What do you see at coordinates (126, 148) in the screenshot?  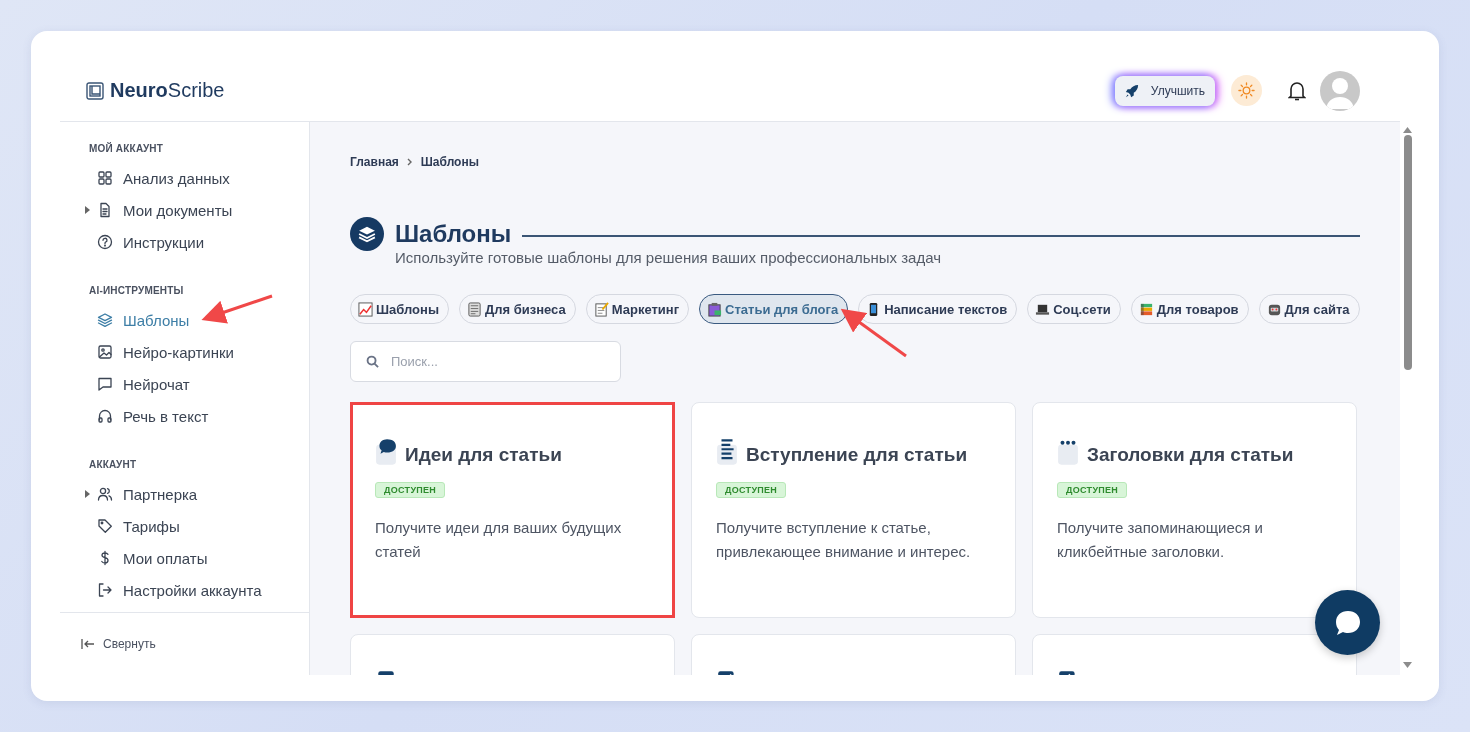 I see `section-heading: МОЙ АККАУНТ` at bounding box center [126, 148].